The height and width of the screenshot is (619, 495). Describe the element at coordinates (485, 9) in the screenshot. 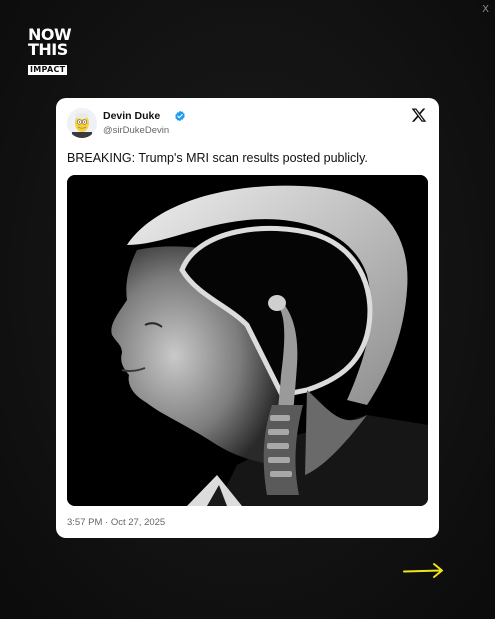

I see `close-button: X` at that location.